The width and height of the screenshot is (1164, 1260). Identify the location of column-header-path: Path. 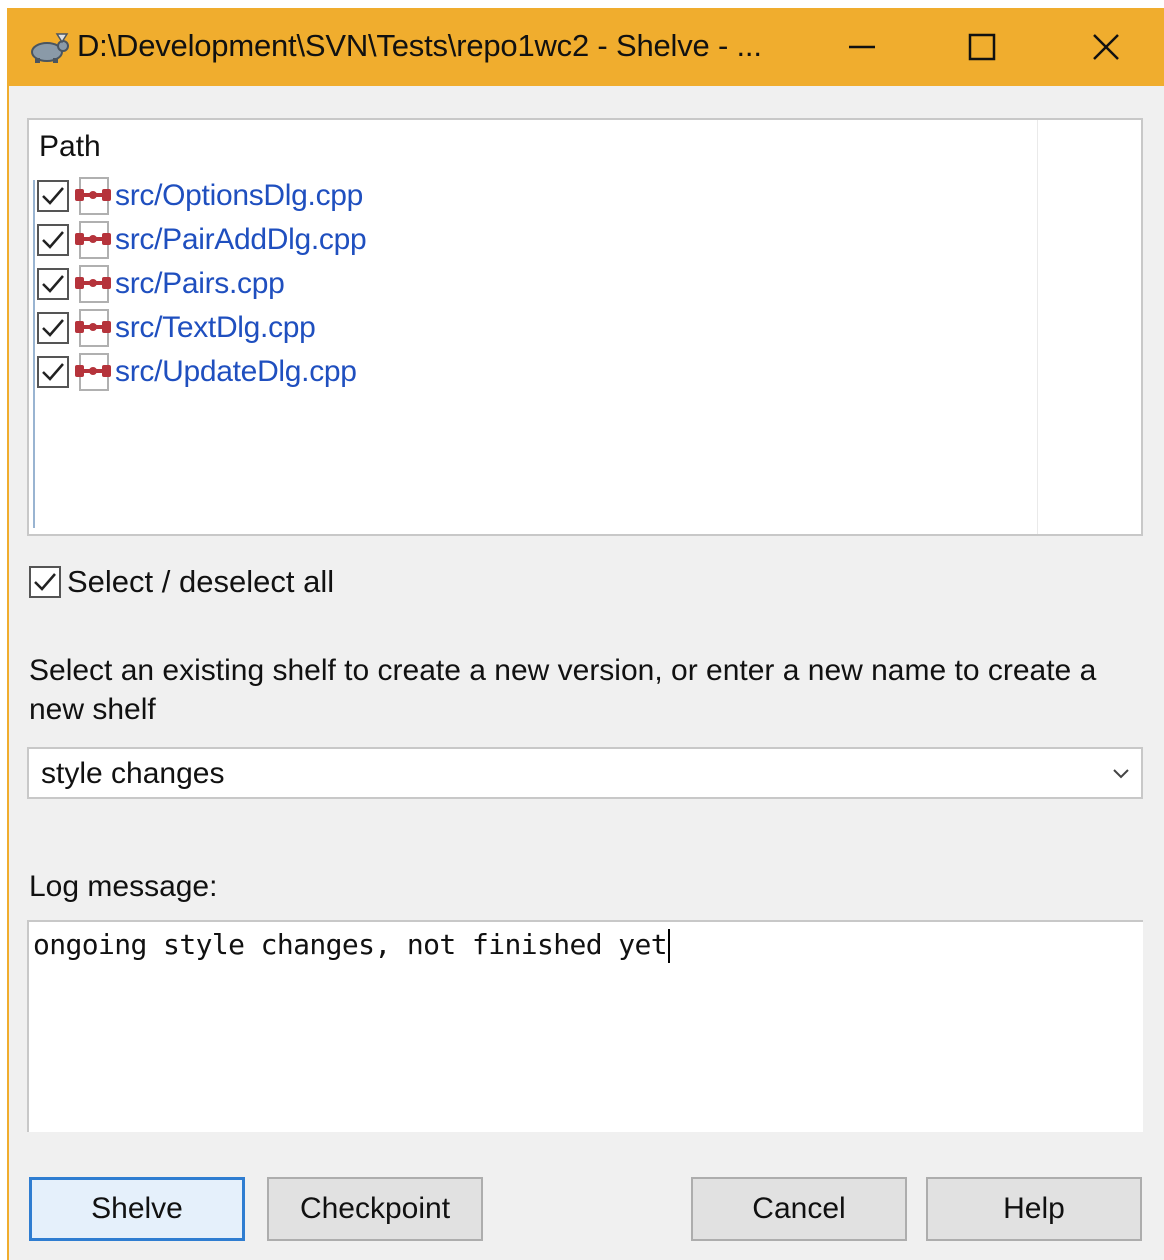
(70, 147).